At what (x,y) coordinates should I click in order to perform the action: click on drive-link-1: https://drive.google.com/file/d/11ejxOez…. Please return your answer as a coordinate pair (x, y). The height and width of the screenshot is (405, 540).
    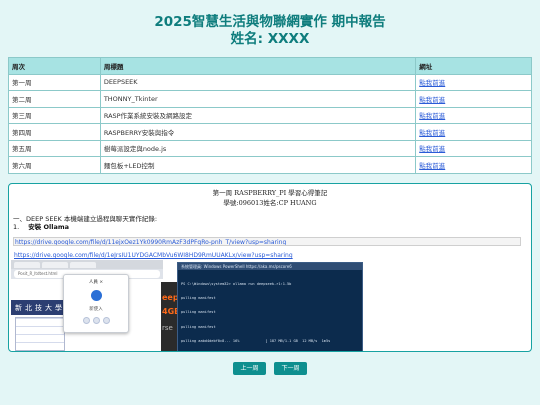
    Looking at the image, I should click on (267, 241).